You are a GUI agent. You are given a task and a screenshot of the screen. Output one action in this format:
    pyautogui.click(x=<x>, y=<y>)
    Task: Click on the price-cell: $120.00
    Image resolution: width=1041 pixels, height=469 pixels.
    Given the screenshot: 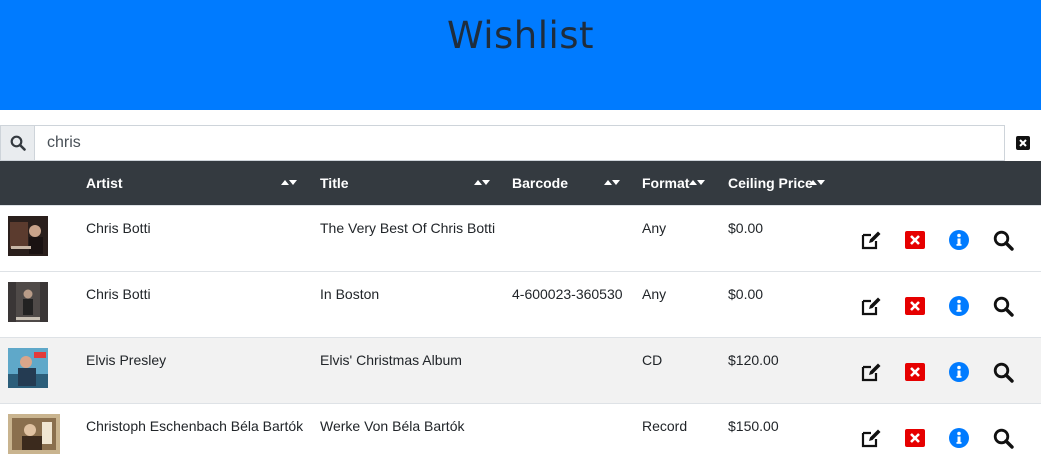 What is the action you would take?
    pyautogui.click(x=753, y=360)
    